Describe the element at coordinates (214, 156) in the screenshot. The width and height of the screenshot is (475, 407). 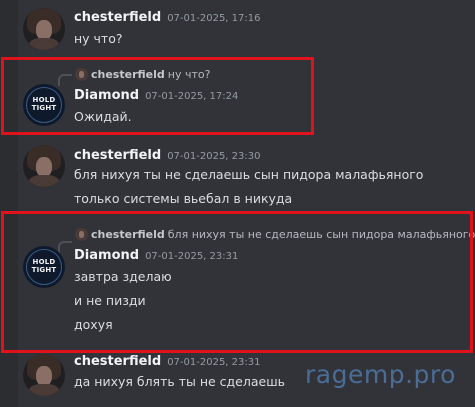
I see `timestamp: 07-01-2025, 23:30` at that location.